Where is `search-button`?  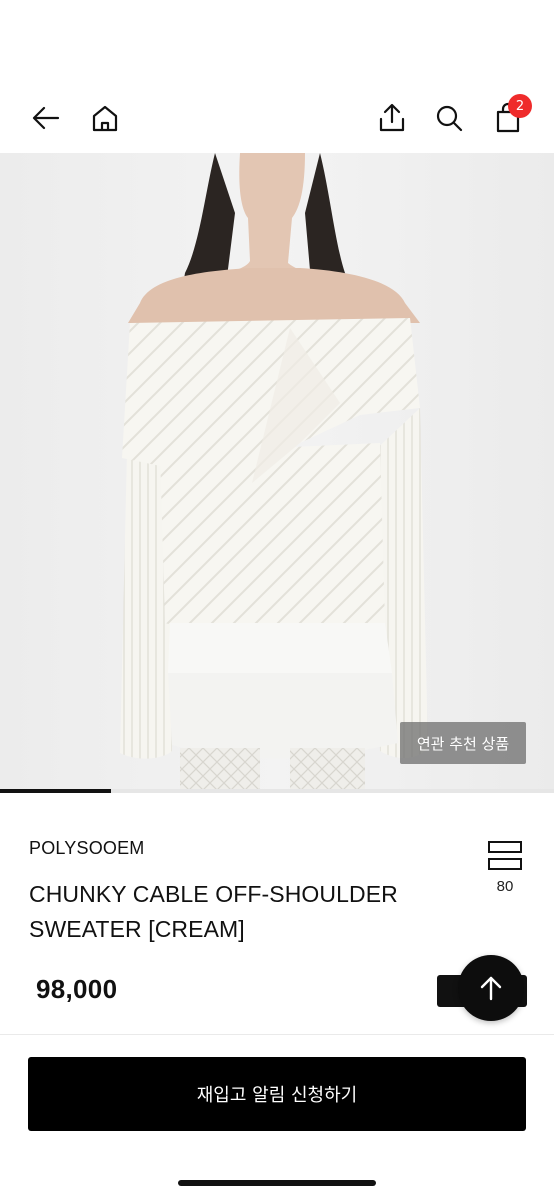
search-button is located at coordinates (449, 118).